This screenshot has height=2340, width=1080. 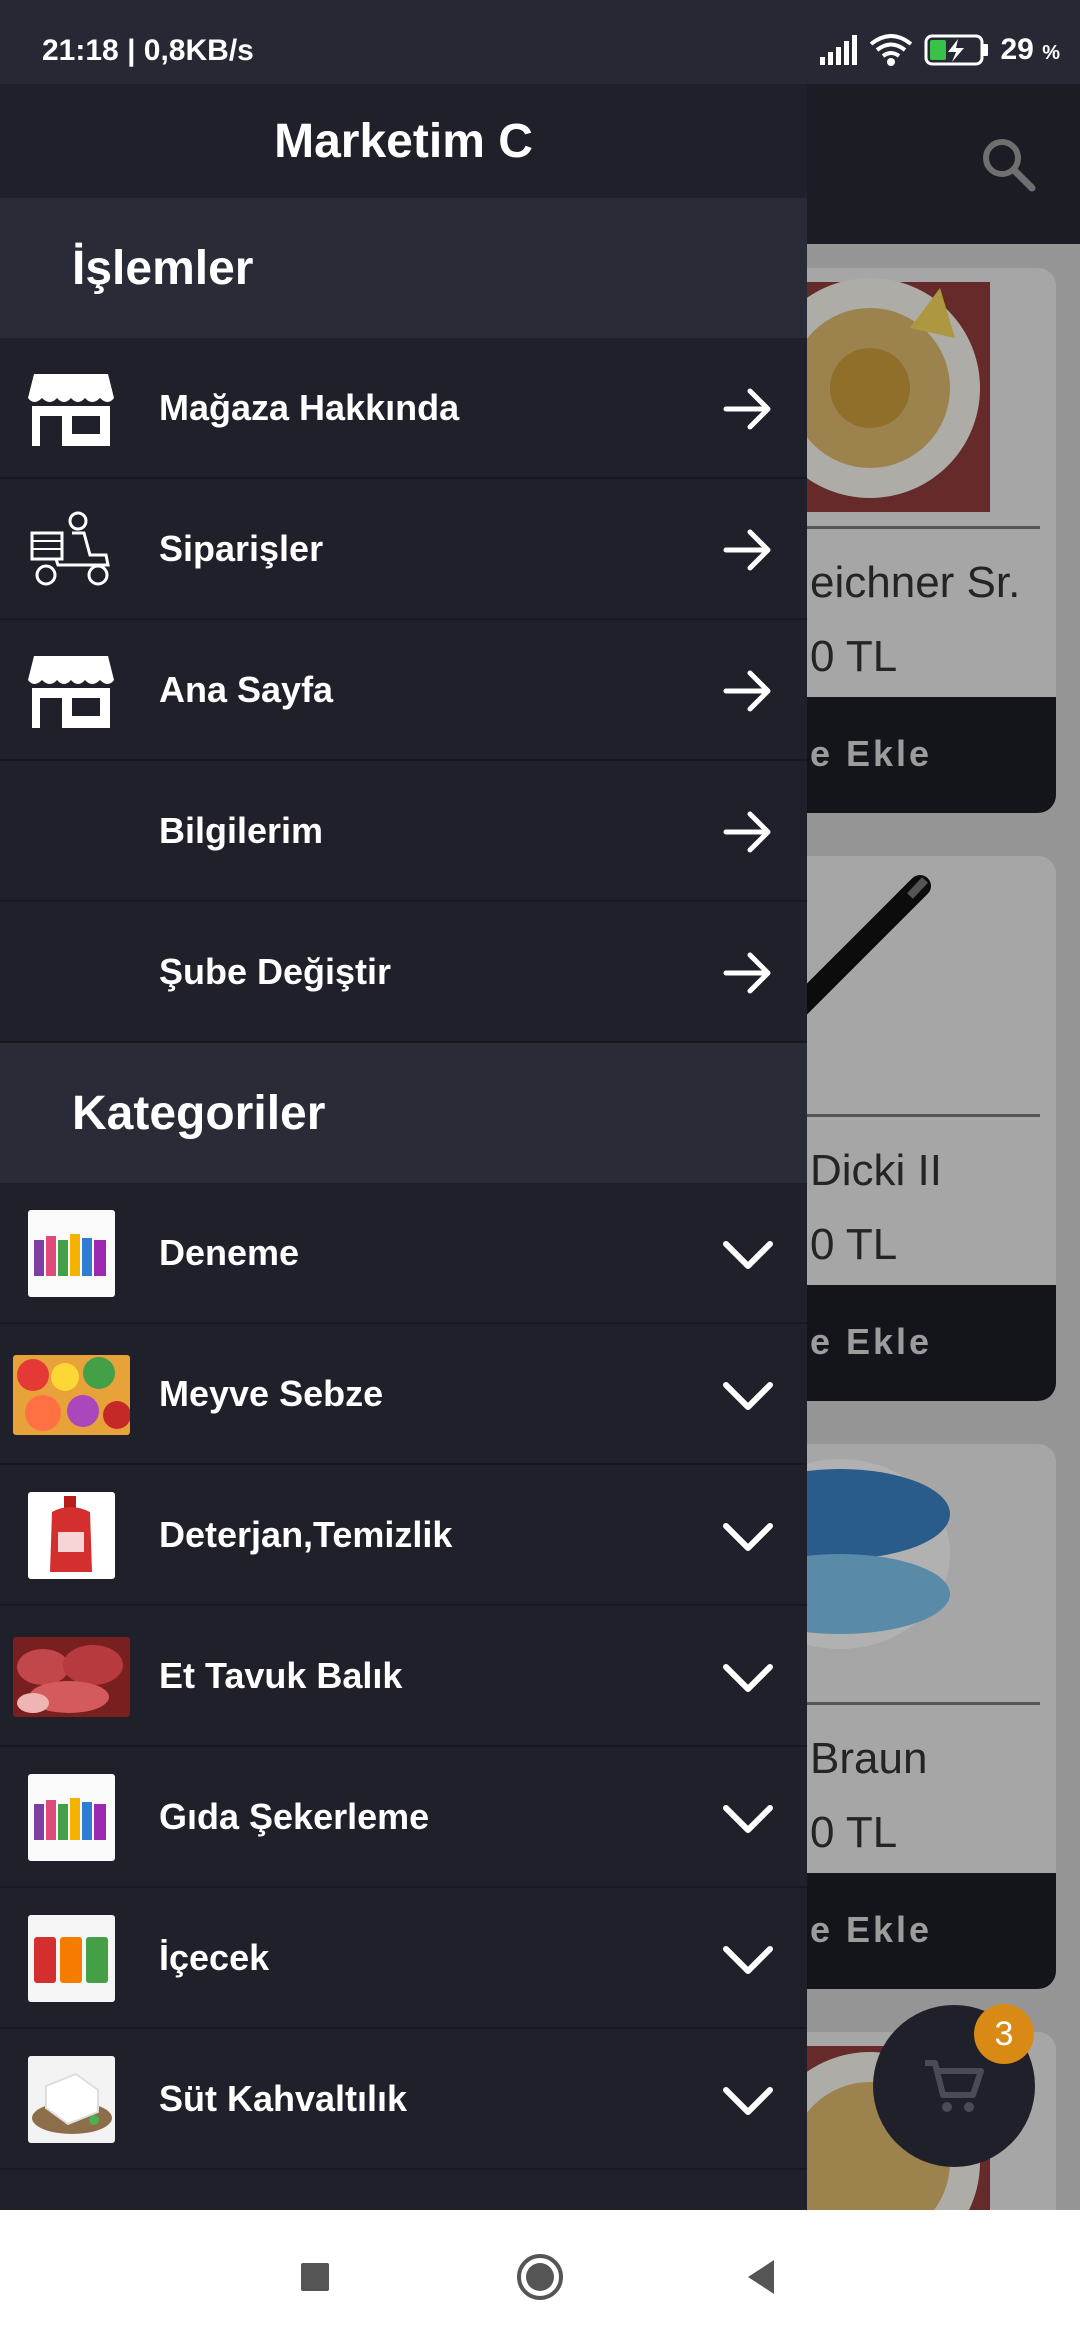 I want to click on category-label: Süt Kahvaltılık, so click(x=283, y=2098).